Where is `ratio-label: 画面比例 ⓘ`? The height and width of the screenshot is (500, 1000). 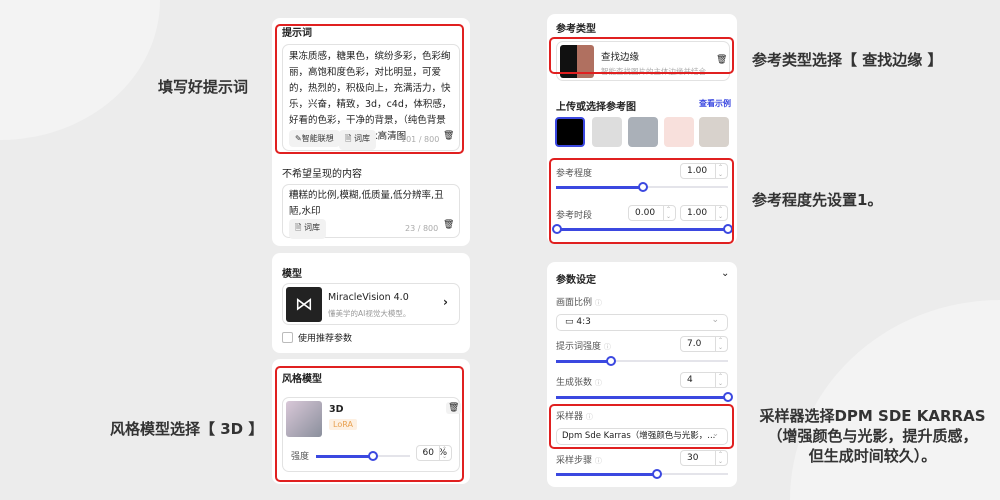 ratio-label: 画面比例 ⓘ is located at coordinates (579, 301).